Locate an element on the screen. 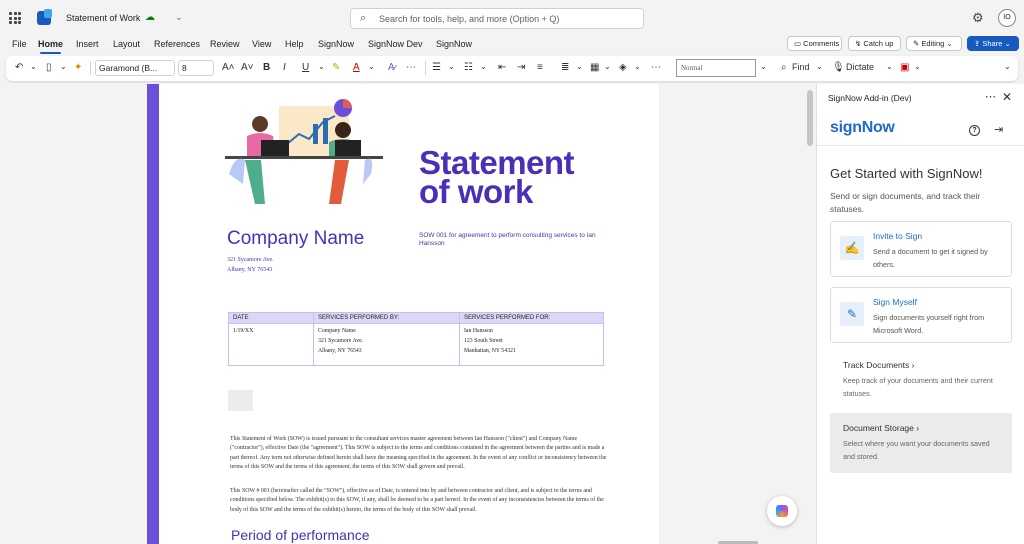 The width and height of the screenshot is (1024, 544). clipboard-icon: ▯ is located at coordinates (49, 67).